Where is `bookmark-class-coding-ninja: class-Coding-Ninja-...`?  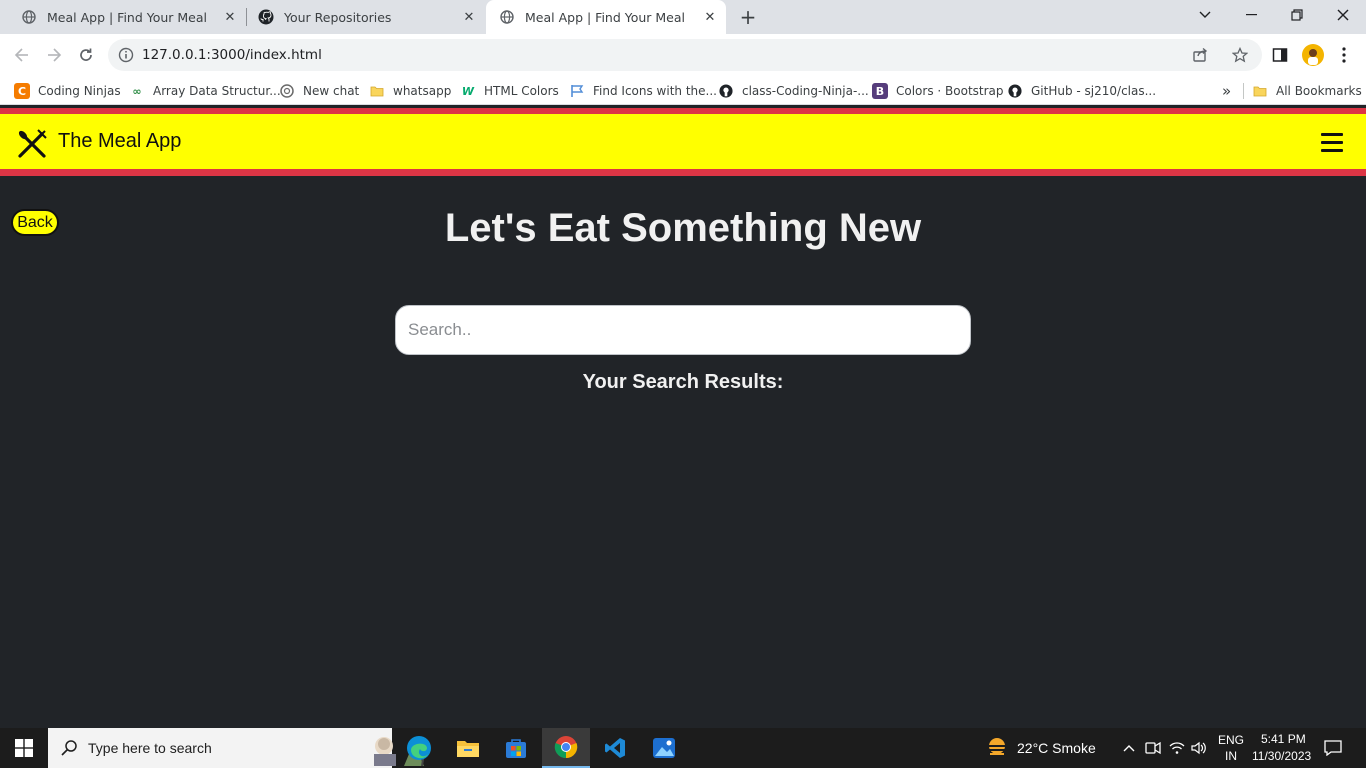 bookmark-class-coding-ninja: class-Coding-Ninja-... is located at coordinates (793, 91).